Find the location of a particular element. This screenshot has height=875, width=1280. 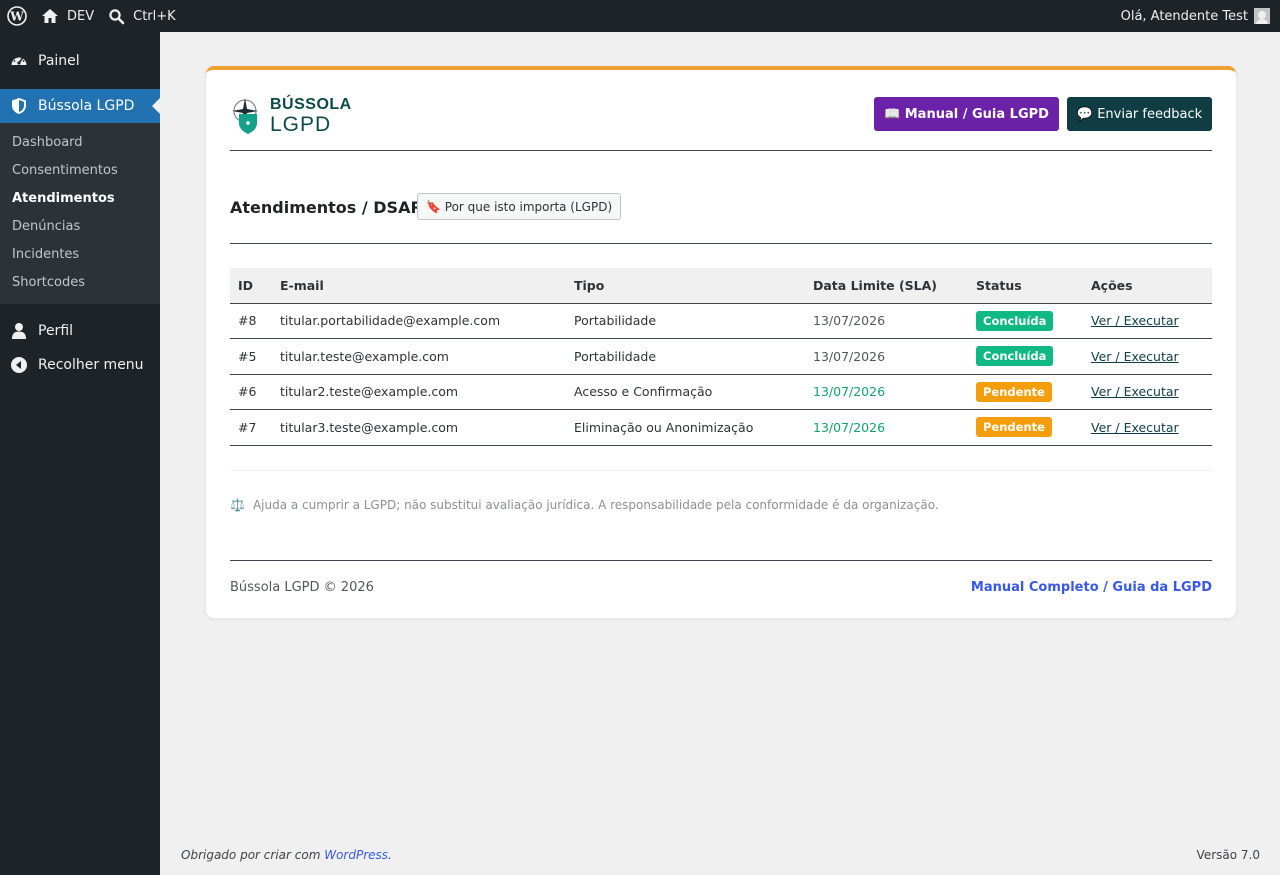

sidebar-item-label: Recolher menu is located at coordinates (91, 365).